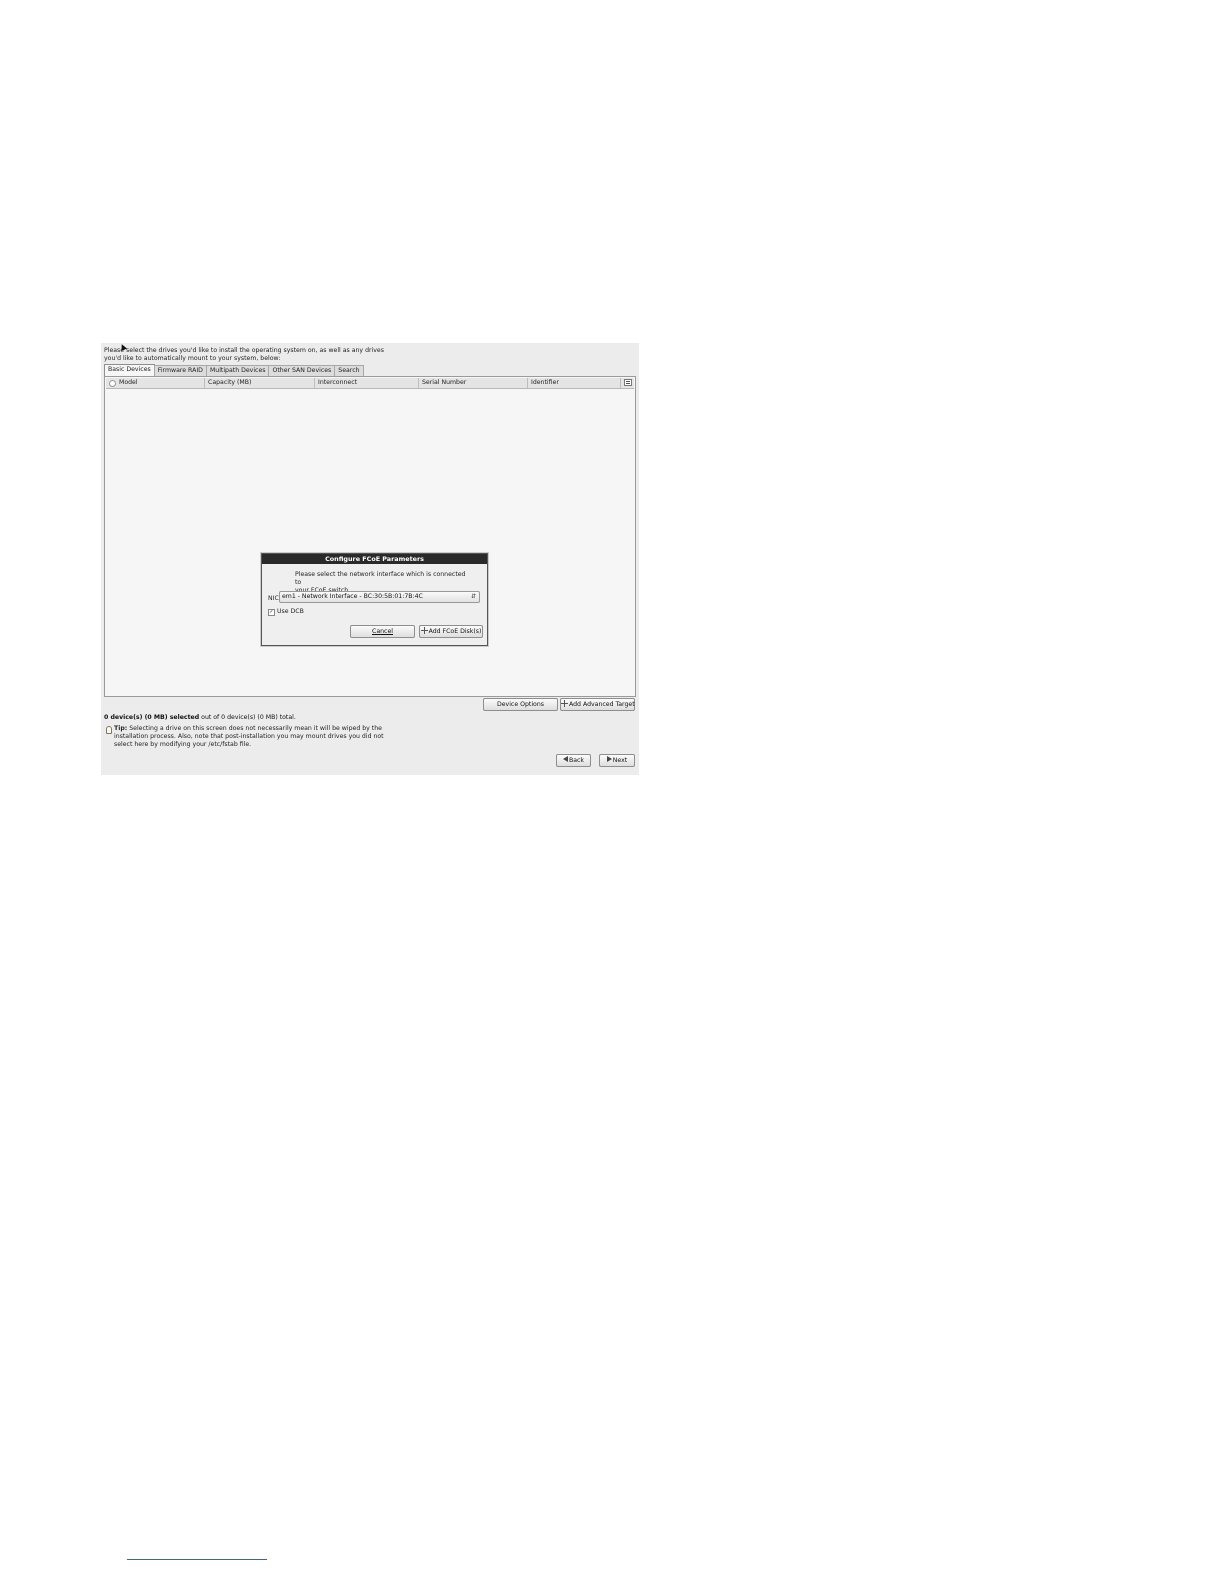 This screenshot has height=1584, width=1224. What do you see at coordinates (271, 612) in the screenshot?
I see `use-dcb-checkbox: ✓` at bounding box center [271, 612].